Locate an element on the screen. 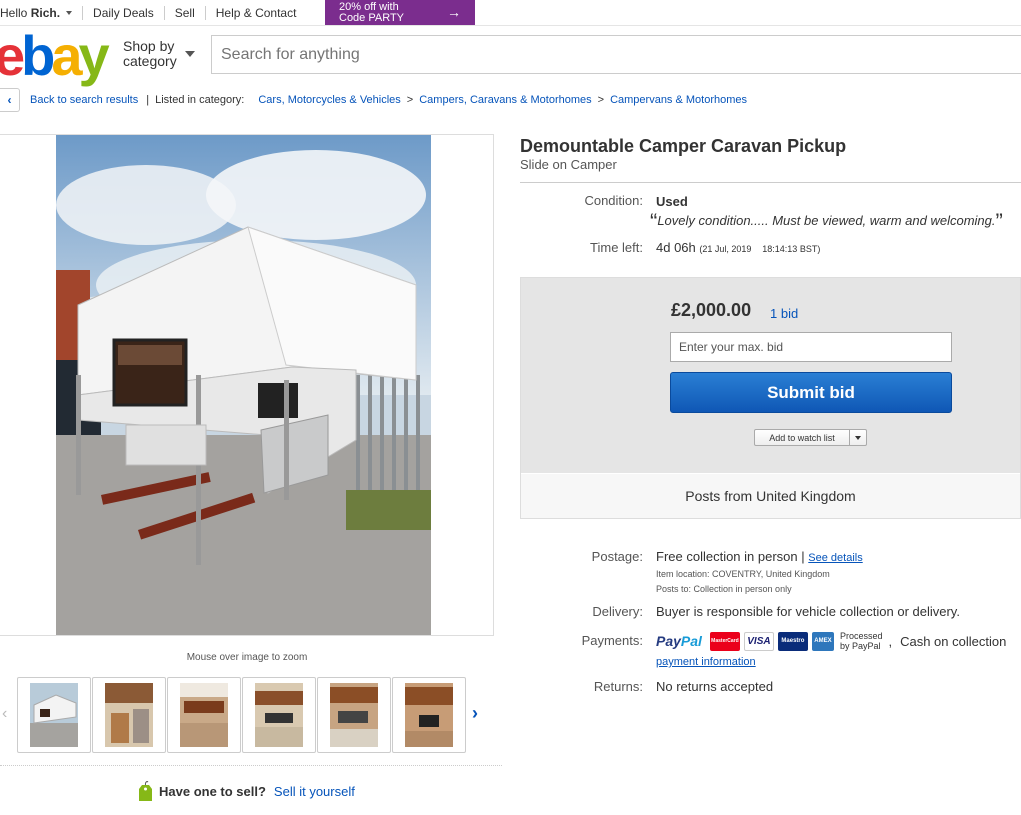  promo-banner: 20% off with Code PARTY → is located at coordinates (400, 12).